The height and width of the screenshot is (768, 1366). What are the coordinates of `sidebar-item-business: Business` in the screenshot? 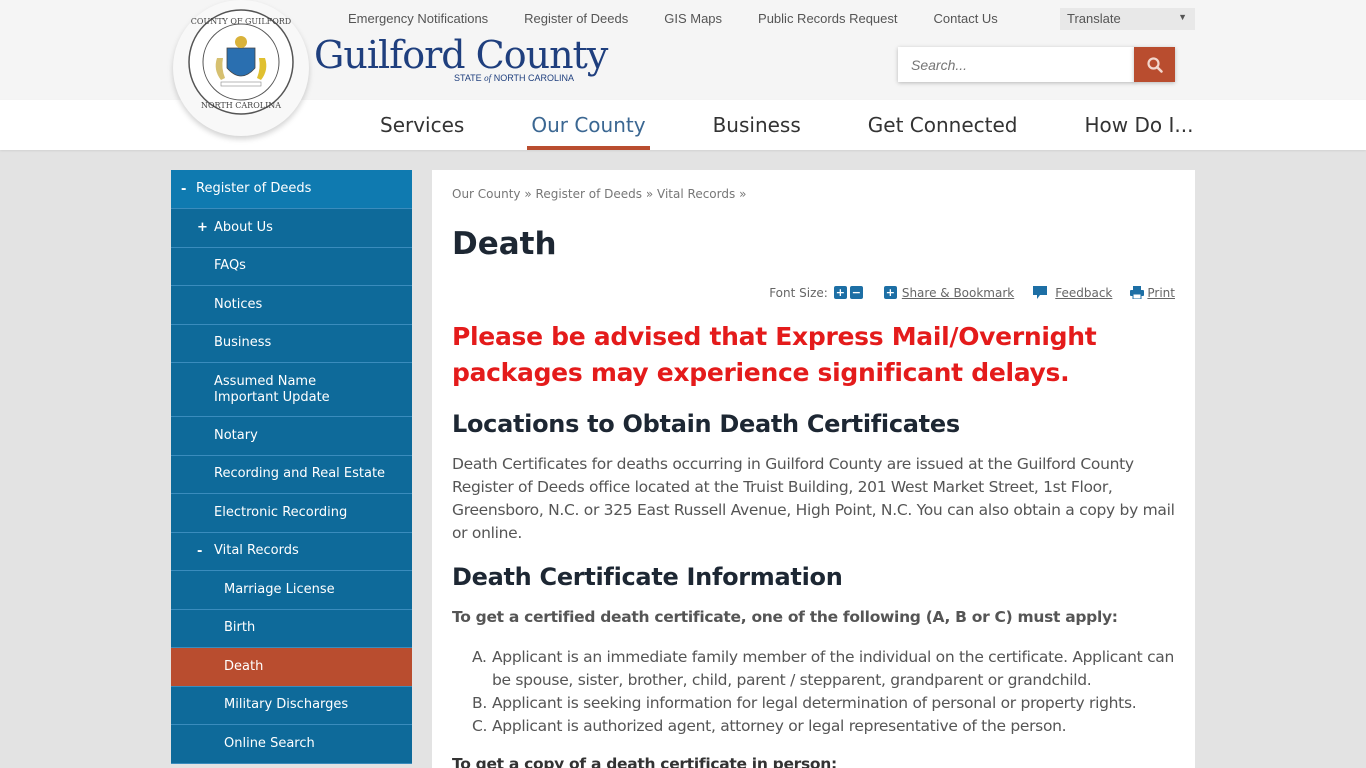 It's located at (291, 343).